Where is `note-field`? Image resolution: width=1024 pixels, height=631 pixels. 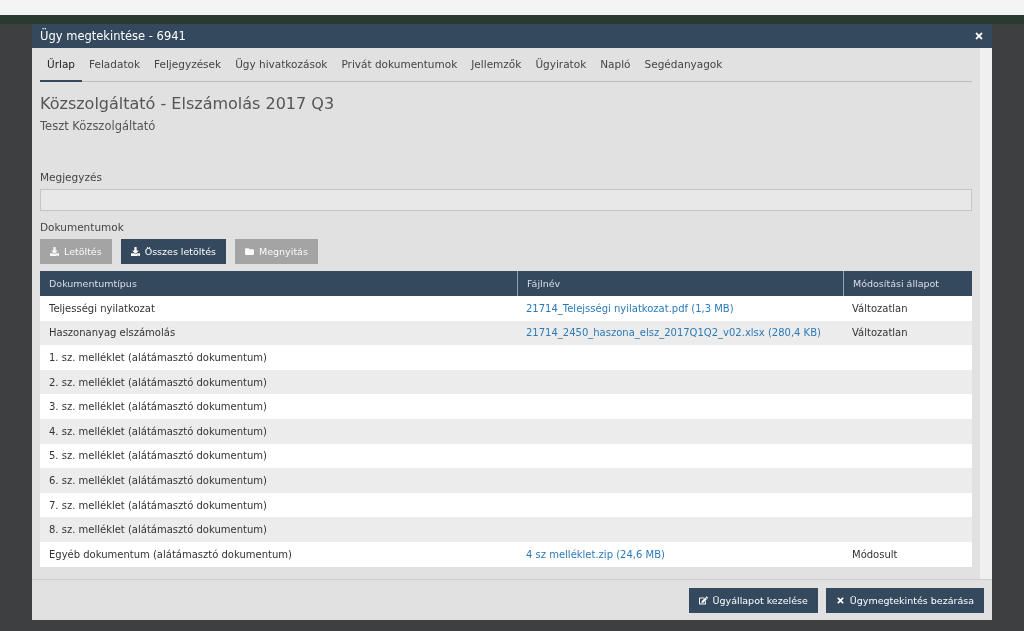
note-field is located at coordinates (506, 200).